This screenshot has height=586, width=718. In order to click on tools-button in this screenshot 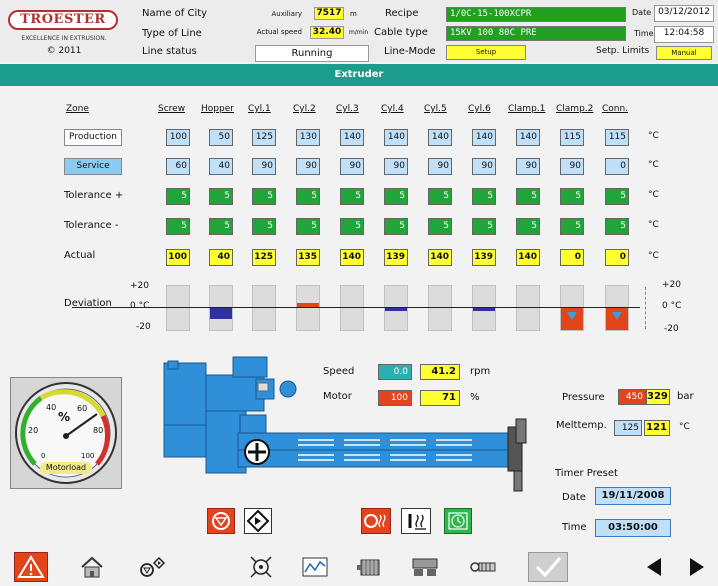, I will do `click(261, 567)`.